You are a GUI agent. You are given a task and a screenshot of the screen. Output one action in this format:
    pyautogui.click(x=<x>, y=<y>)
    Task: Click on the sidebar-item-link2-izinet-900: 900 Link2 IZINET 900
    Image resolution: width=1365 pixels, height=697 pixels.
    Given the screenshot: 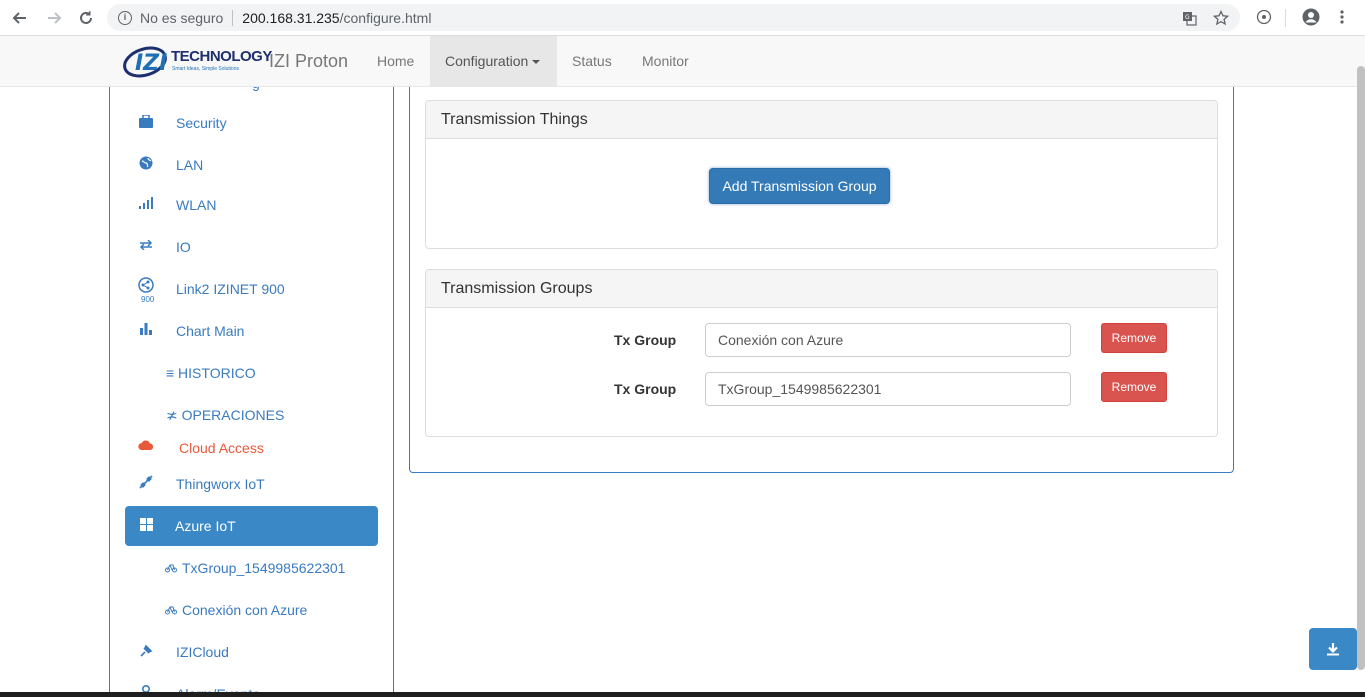 What is the action you would take?
    pyautogui.click(x=251, y=289)
    